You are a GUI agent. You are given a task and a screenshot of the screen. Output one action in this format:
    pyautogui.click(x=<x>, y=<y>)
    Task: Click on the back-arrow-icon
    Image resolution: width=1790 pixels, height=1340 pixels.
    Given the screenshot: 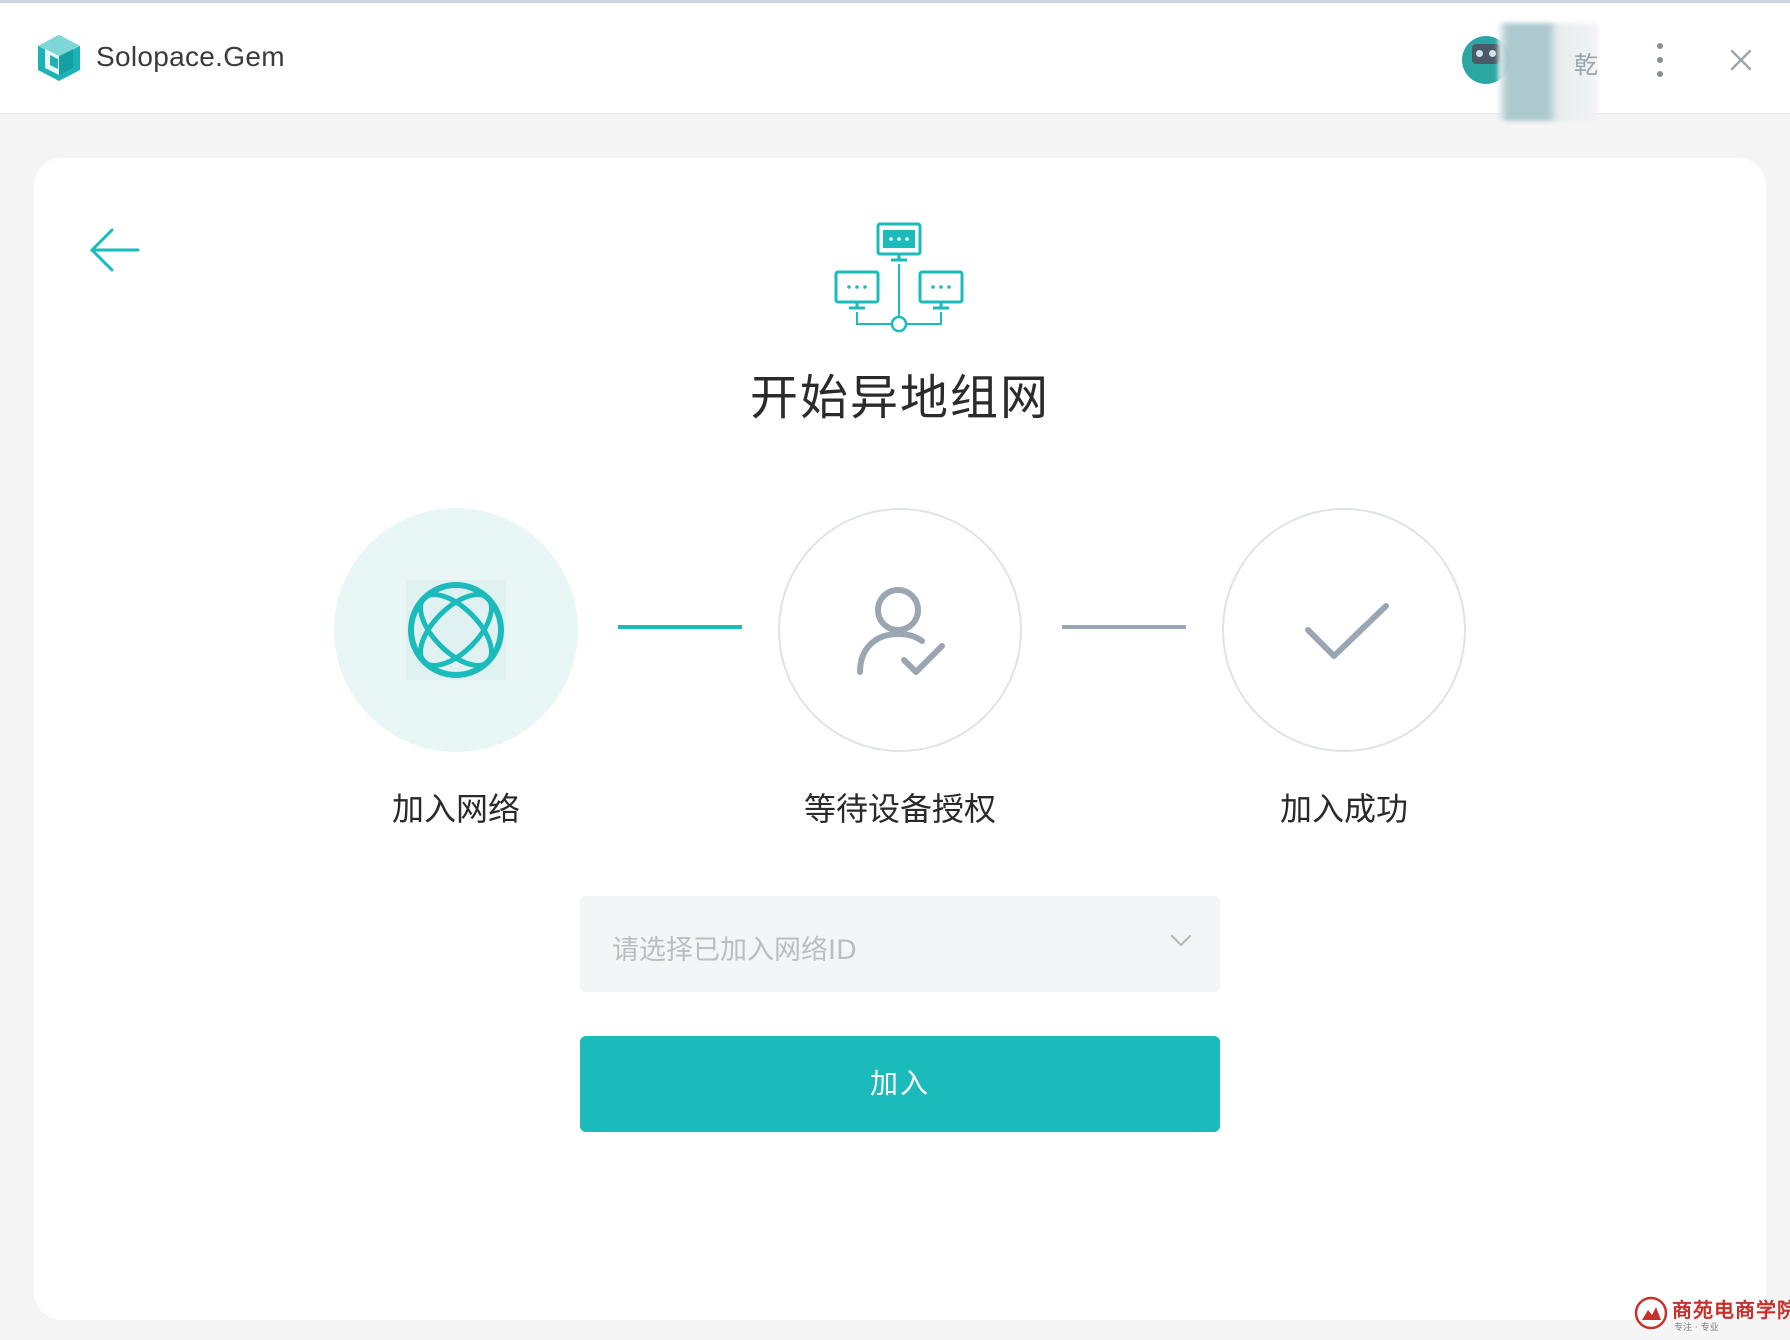 What is the action you would take?
    pyautogui.click(x=114, y=250)
    